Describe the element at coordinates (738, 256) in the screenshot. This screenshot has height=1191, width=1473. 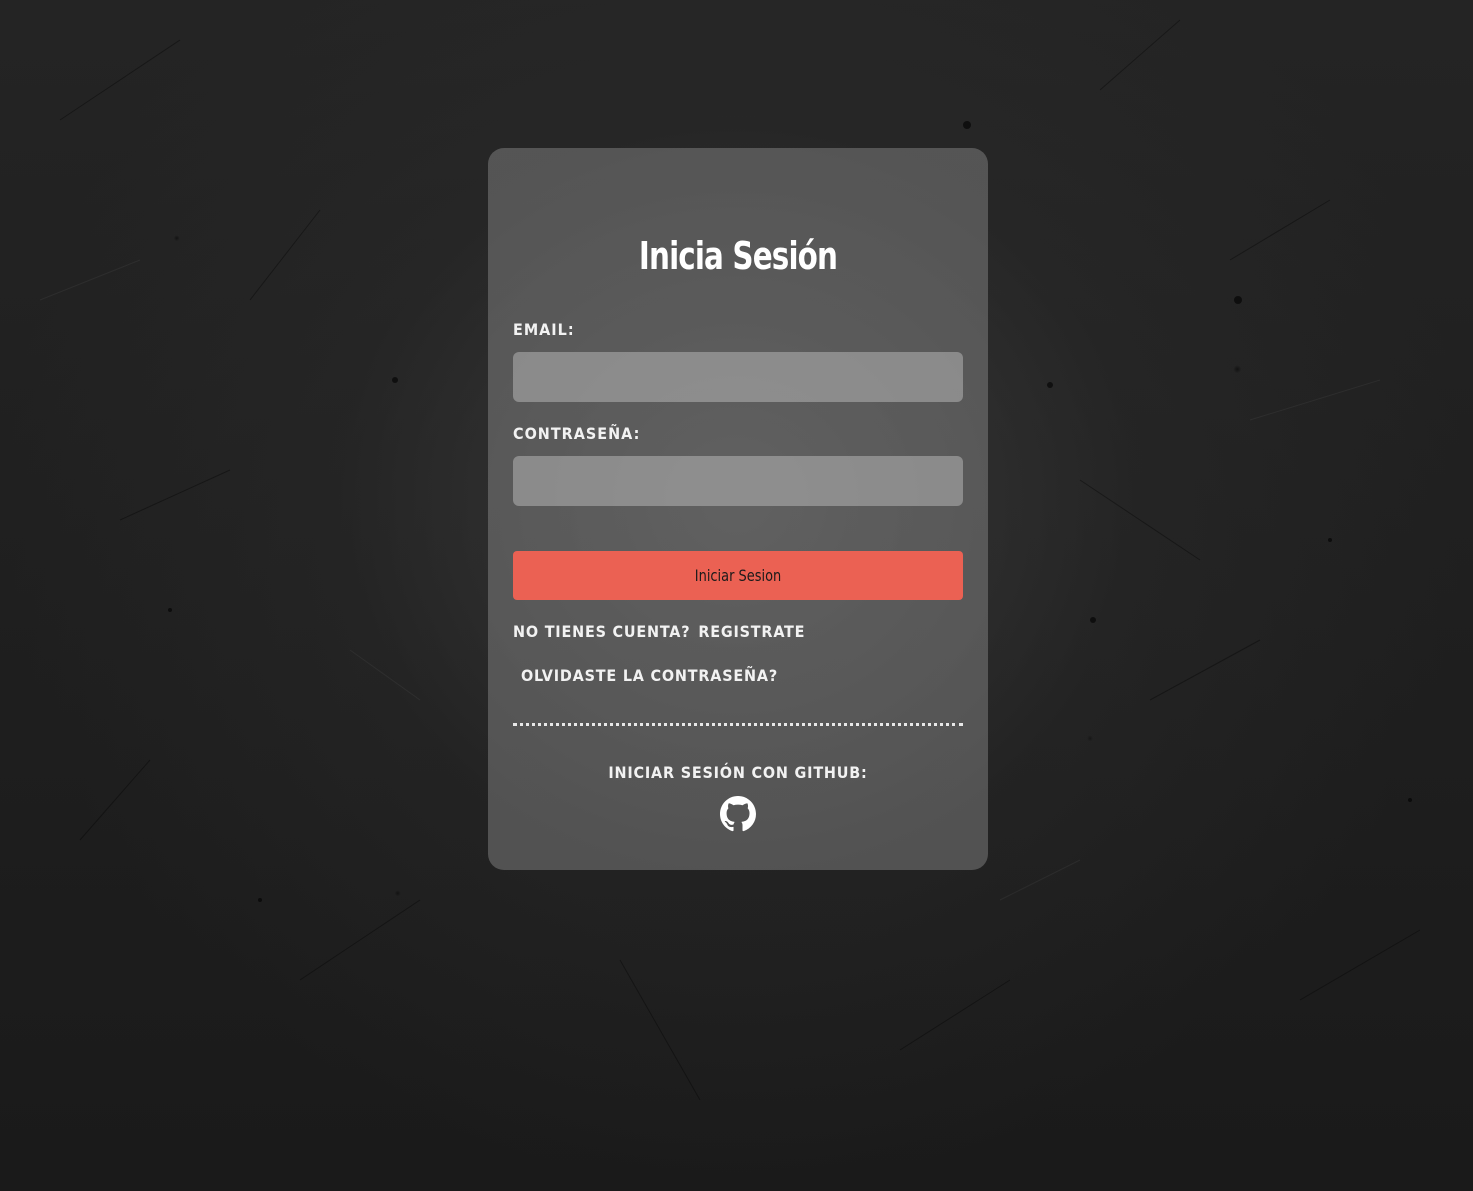
I see `page-title: Inicia Sesión` at that location.